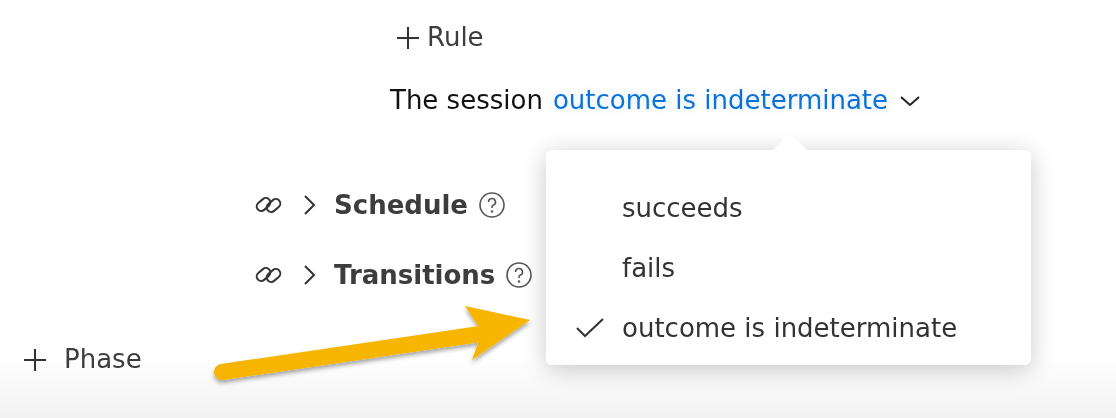 This screenshot has height=418, width=1116. I want to click on add-rule-button: Rule, so click(439, 37).